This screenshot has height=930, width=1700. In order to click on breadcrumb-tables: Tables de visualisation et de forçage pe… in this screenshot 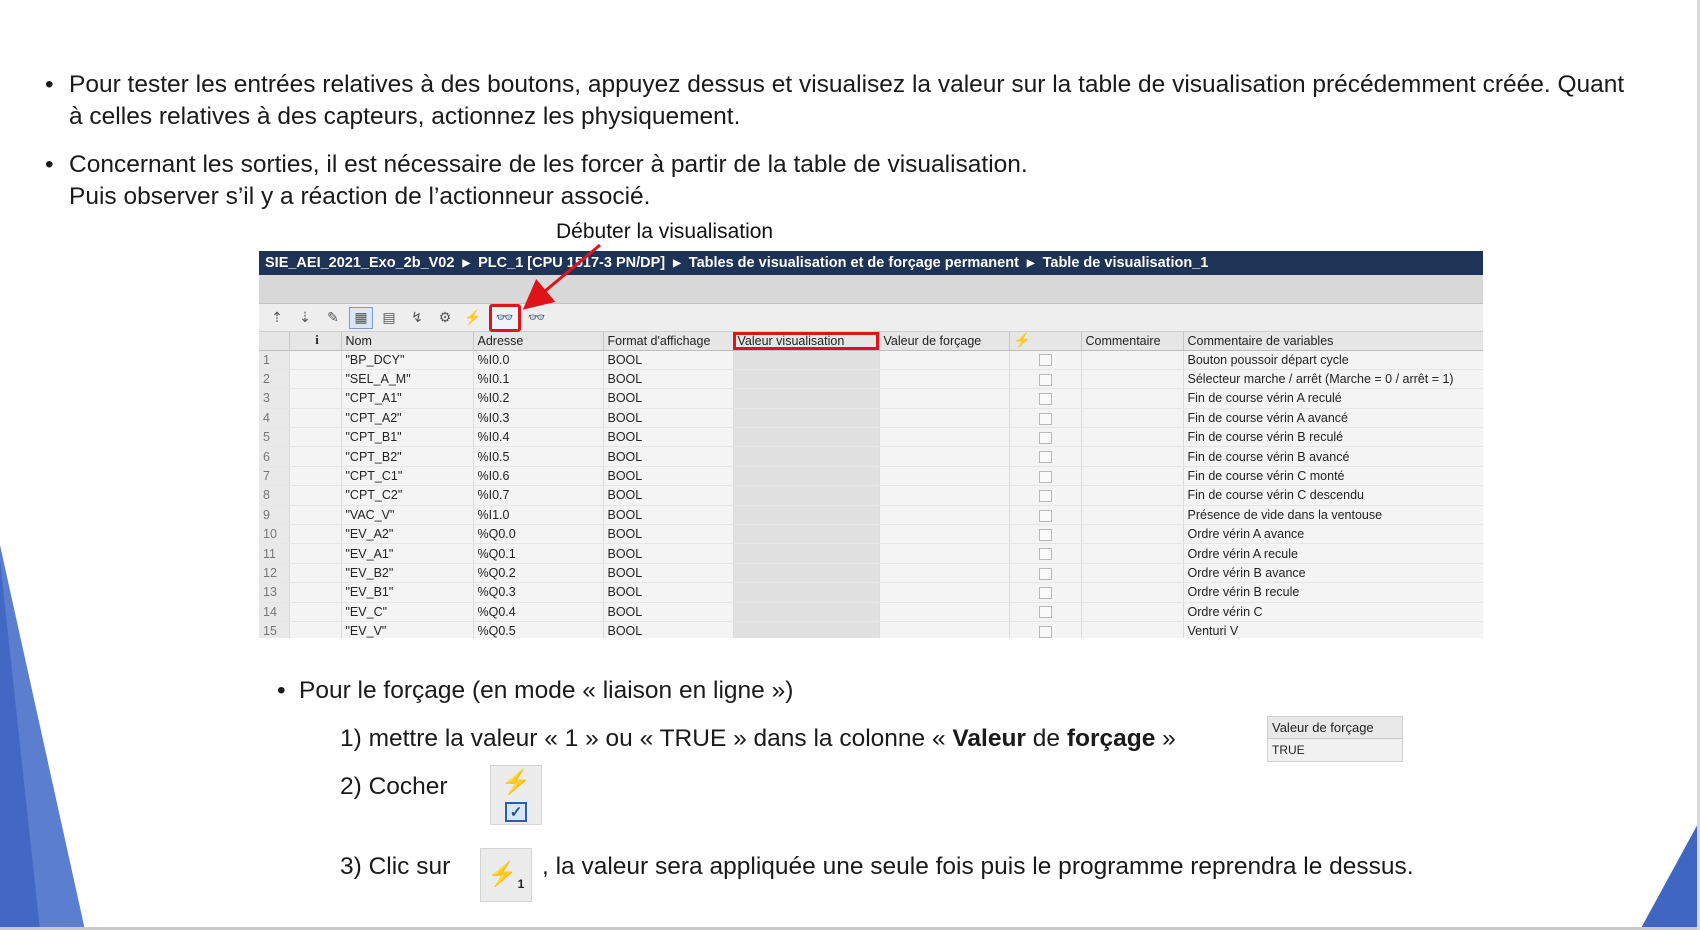, I will do `click(854, 263)`.